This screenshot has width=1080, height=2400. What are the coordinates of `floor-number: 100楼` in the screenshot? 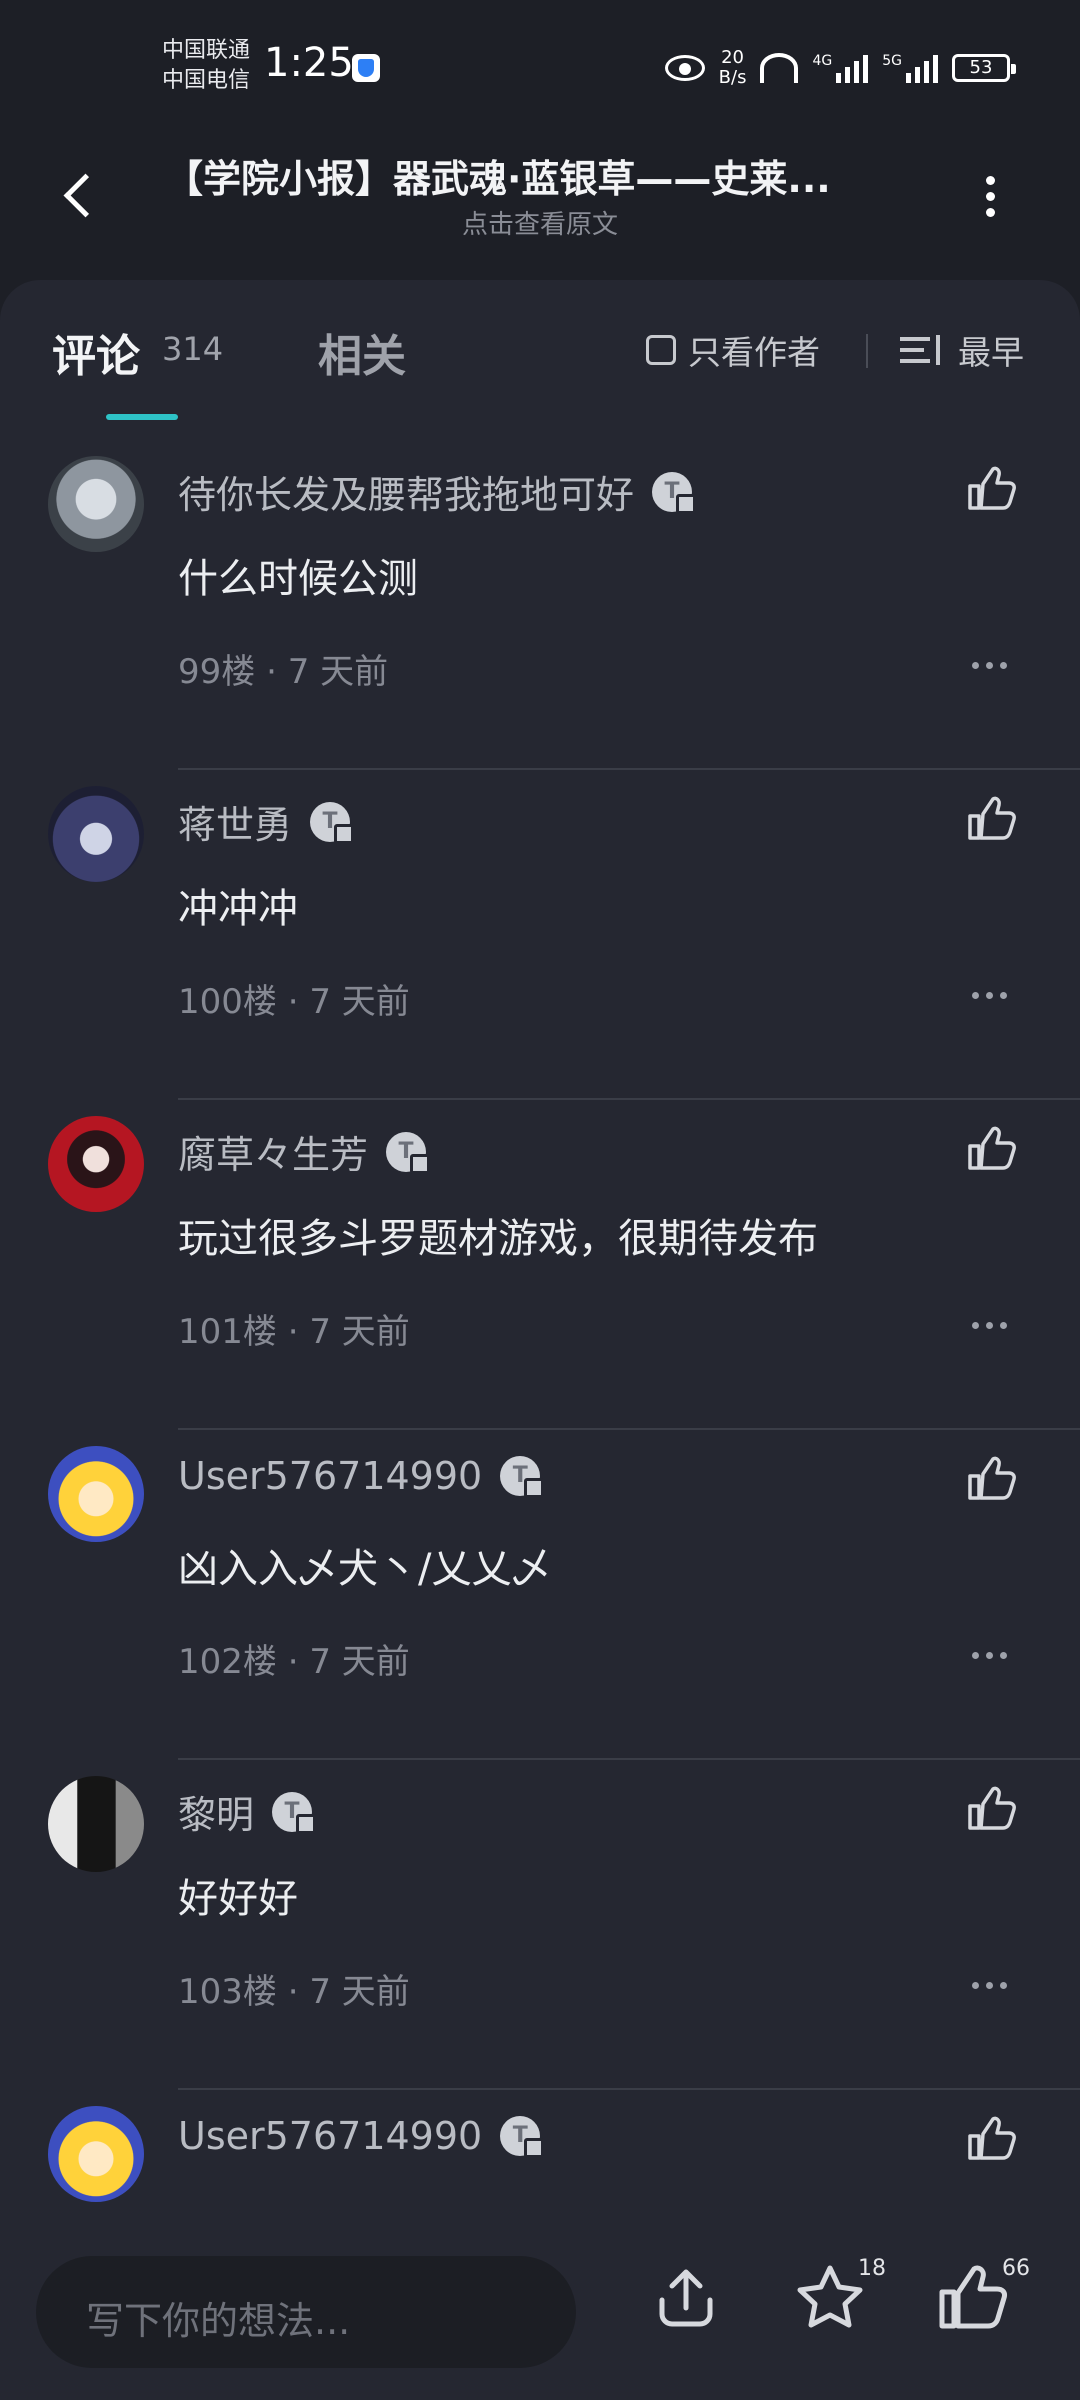 It's located at (227, 1002).